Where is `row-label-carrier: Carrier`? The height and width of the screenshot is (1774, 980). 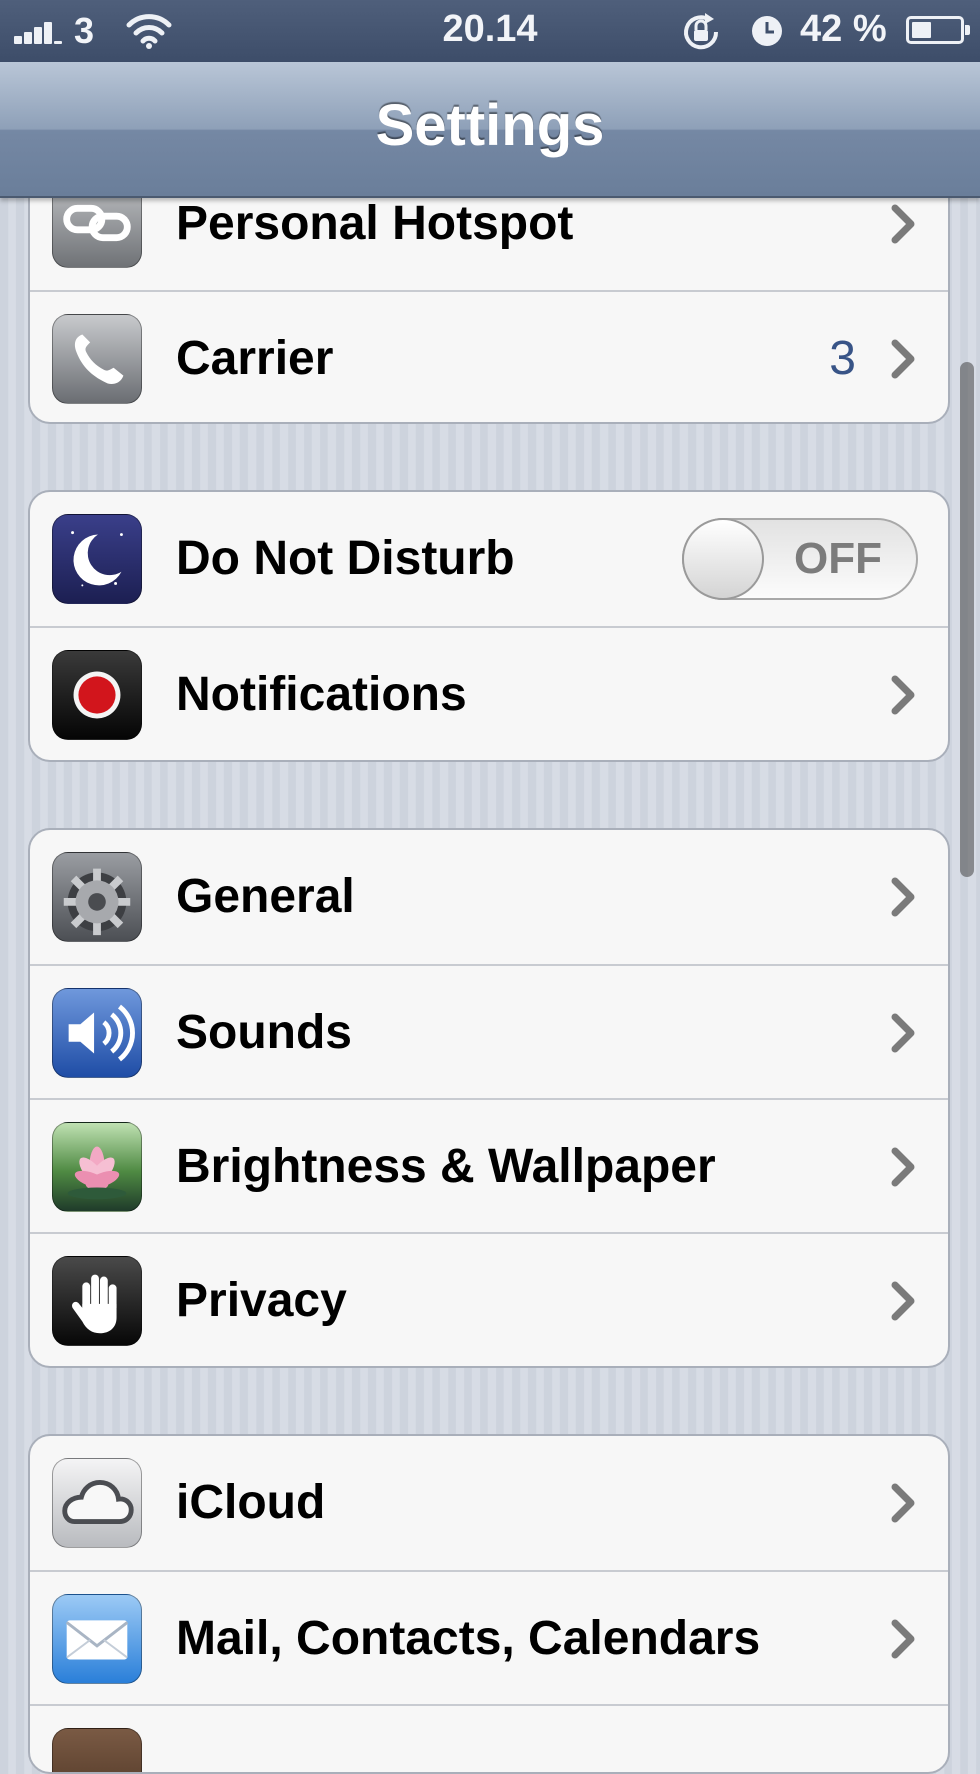
row-label-carrier: Carrier is located at coordinates (255, 358).